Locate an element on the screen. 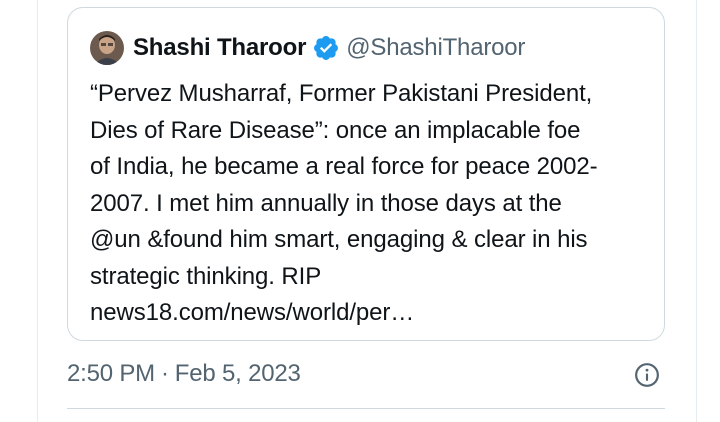  timeline-left-border is located at coordinates (37, 211).